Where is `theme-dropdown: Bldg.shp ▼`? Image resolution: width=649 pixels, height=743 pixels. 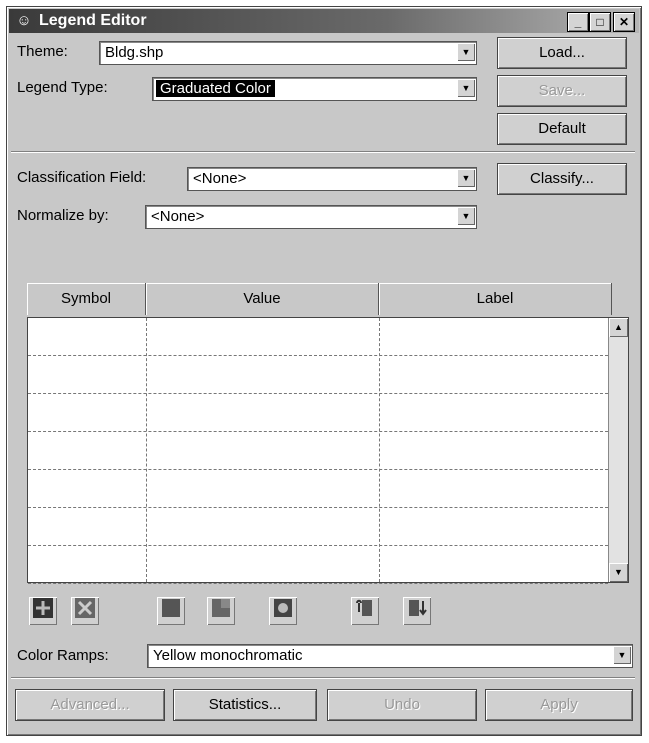 theme-dropdown: Bldg.shp ▼ is located at coordinates (288, 53).